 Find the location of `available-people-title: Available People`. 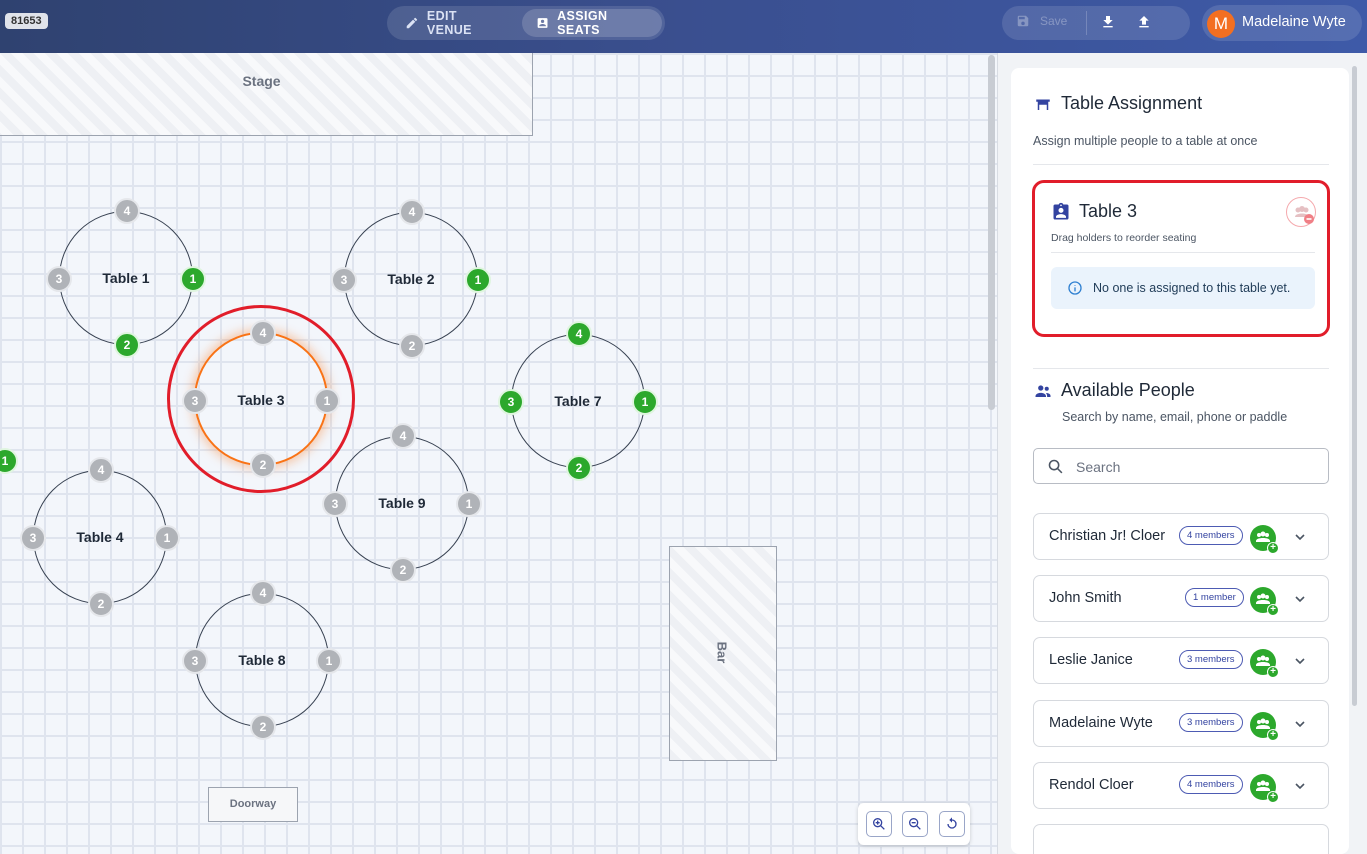

available-people-title: Available People is located at coordinates (1114, 390).